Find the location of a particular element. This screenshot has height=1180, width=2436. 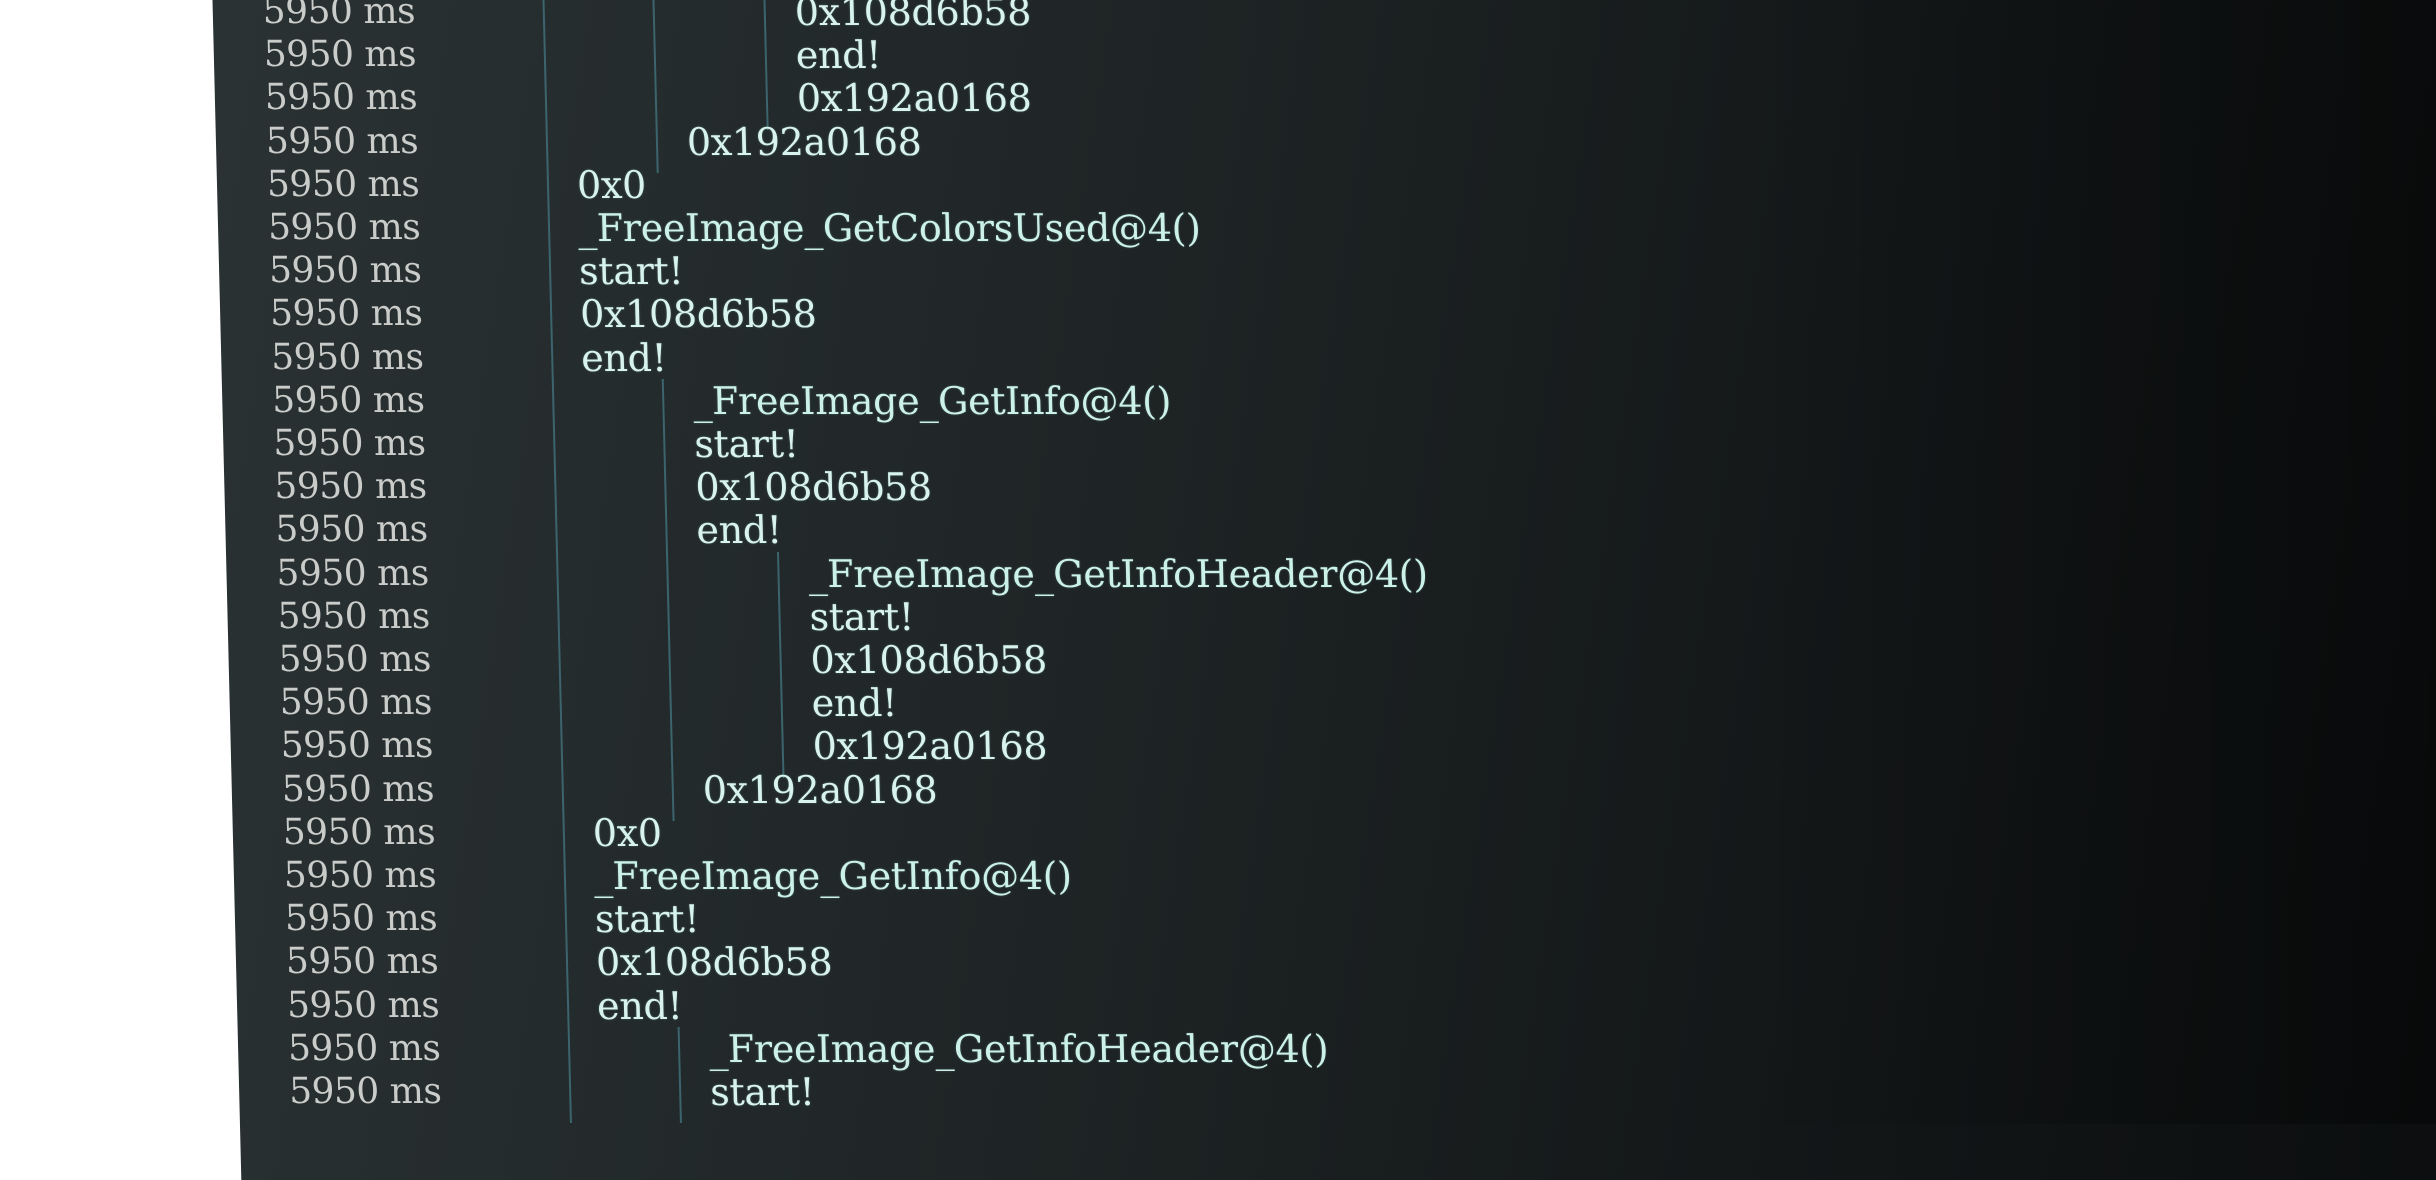

log-row: 5950 ms _FreeImage_GetColorsUsed@4() is located at coordinates (710, 228).